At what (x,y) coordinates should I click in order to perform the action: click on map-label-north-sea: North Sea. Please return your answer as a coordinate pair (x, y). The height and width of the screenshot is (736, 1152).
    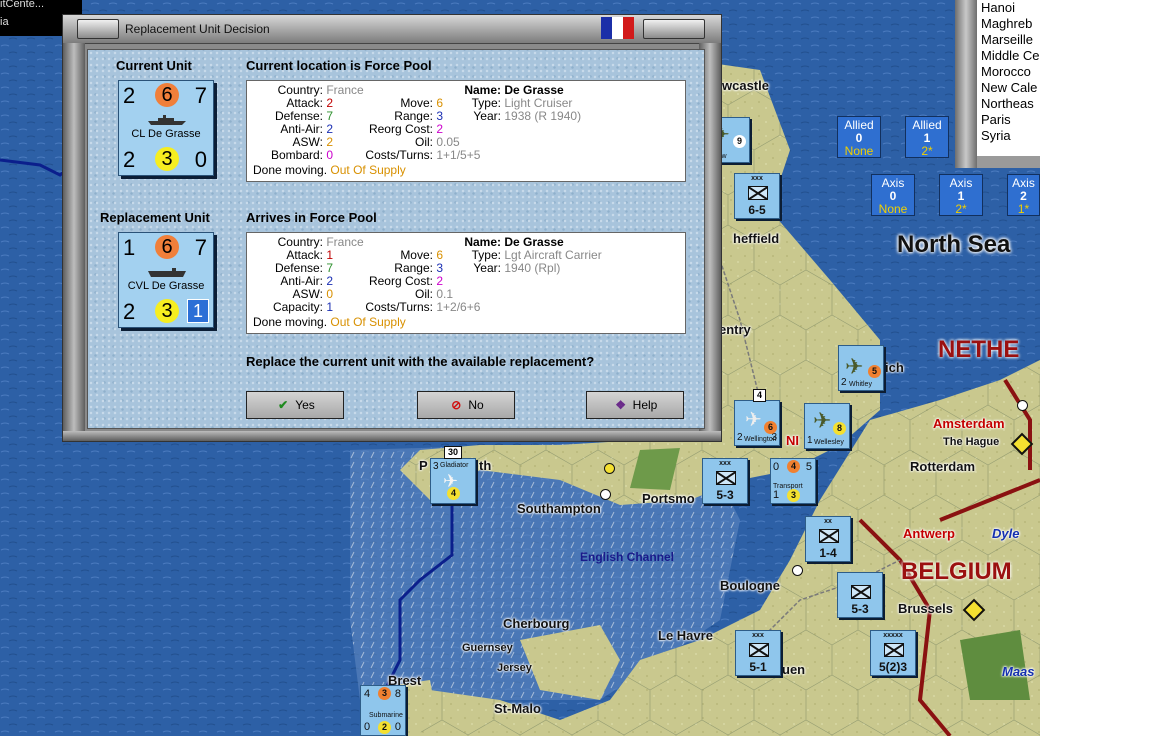
    Looking at the image, I should click on (954, 244).